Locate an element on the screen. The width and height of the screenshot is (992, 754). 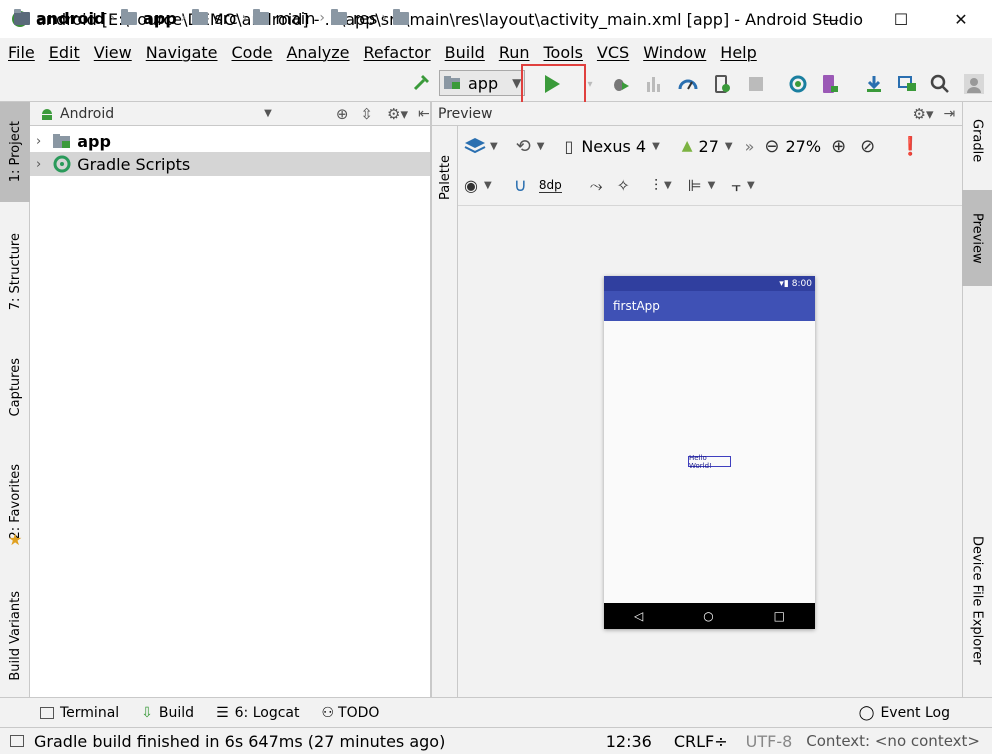
menu-refactor: Refactor is located at coordinates (397, 52).